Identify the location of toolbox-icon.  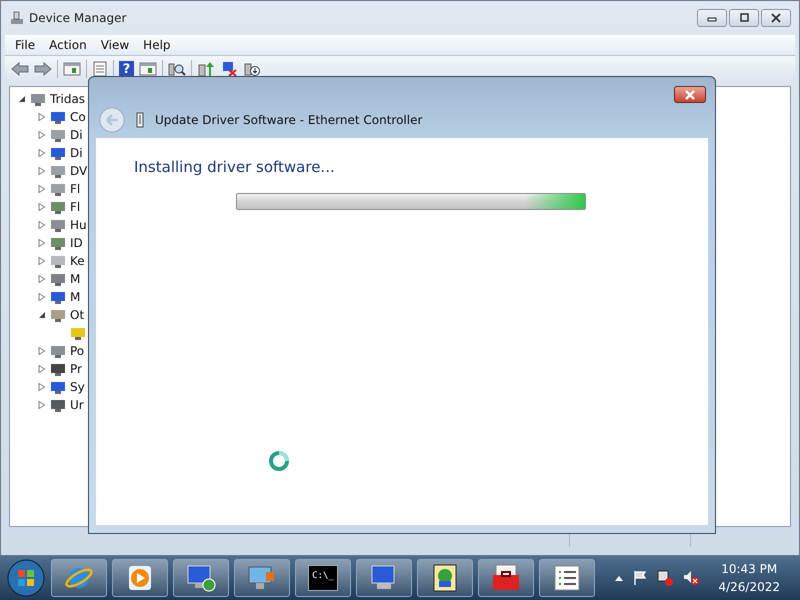
(506, 578).